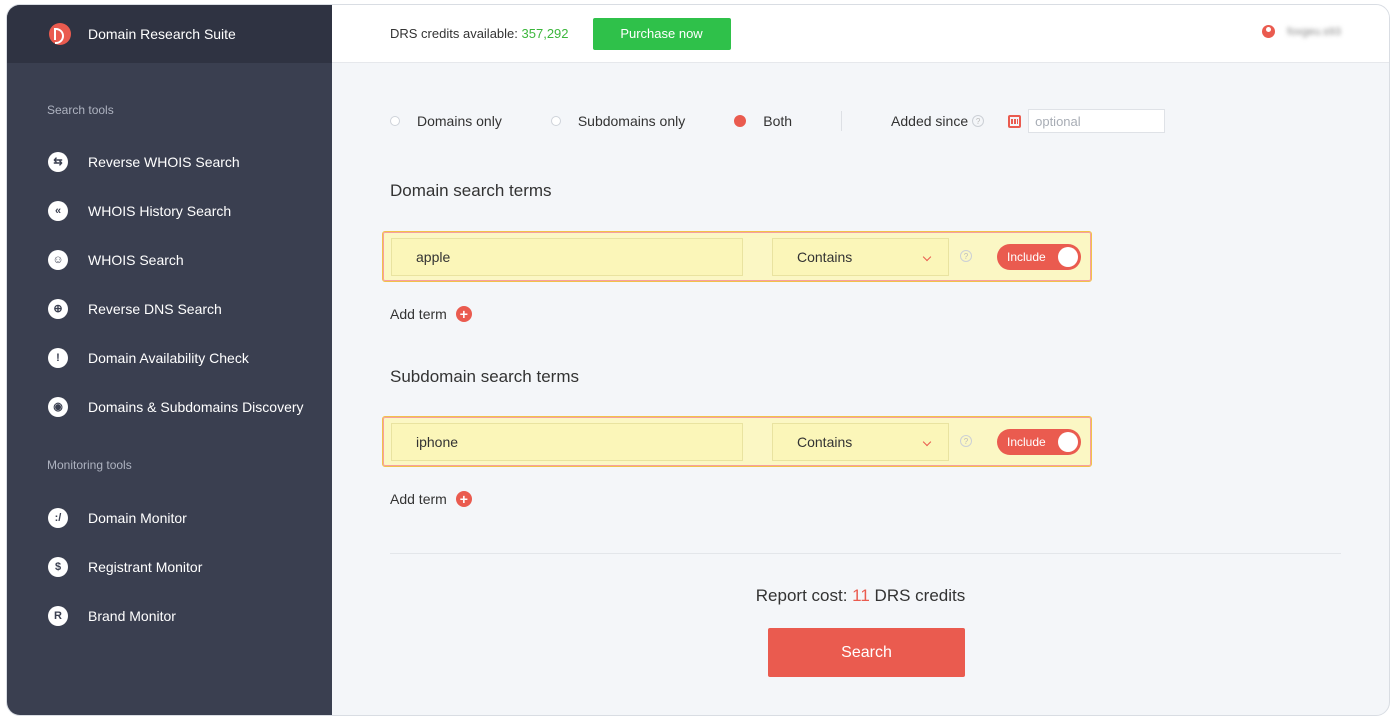  I want to click on nav-label: Brand Monitor, so click(132, 615).